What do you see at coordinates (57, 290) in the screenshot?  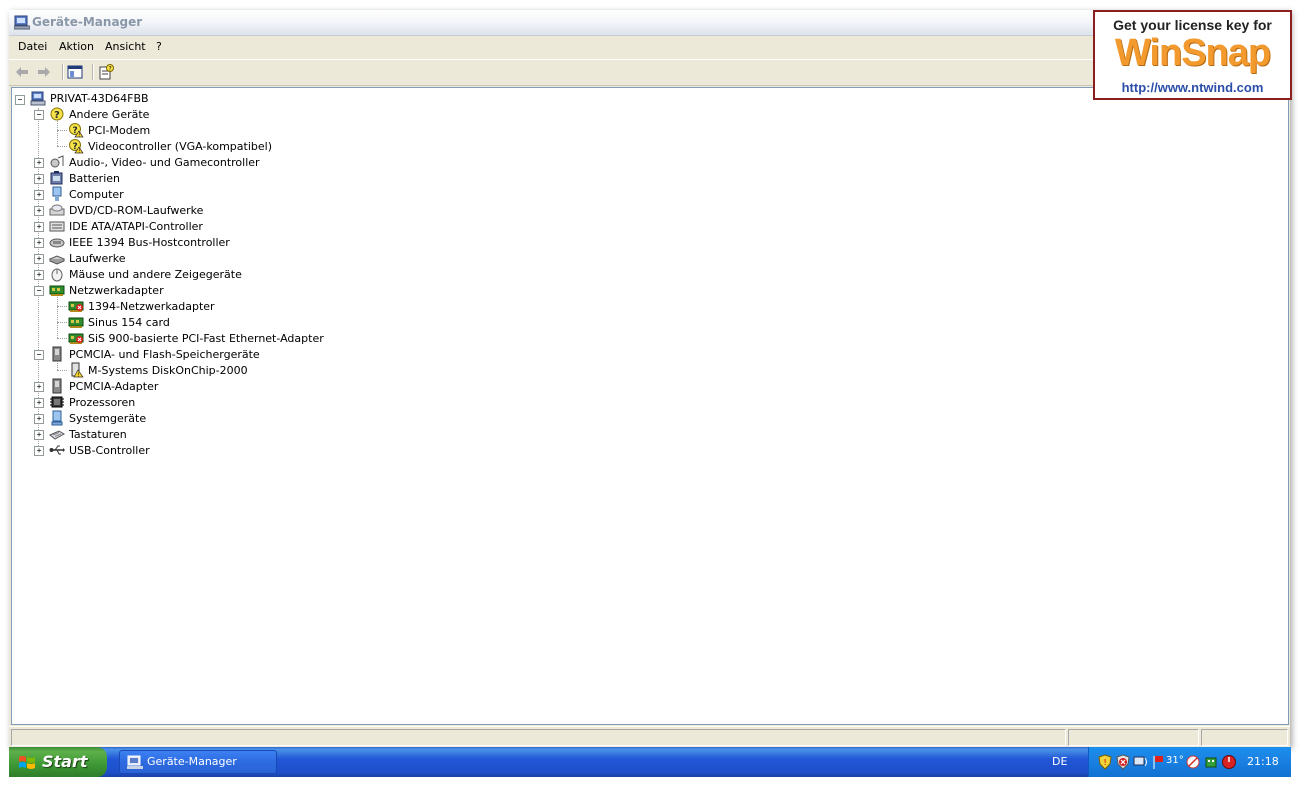 I see `network-adapter-icon` at bounding box center [57, 290].